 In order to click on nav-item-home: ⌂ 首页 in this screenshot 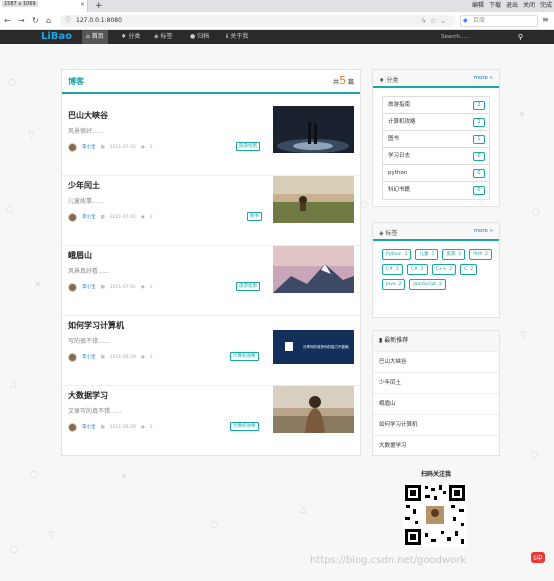, I will do `click(95, 37)`.